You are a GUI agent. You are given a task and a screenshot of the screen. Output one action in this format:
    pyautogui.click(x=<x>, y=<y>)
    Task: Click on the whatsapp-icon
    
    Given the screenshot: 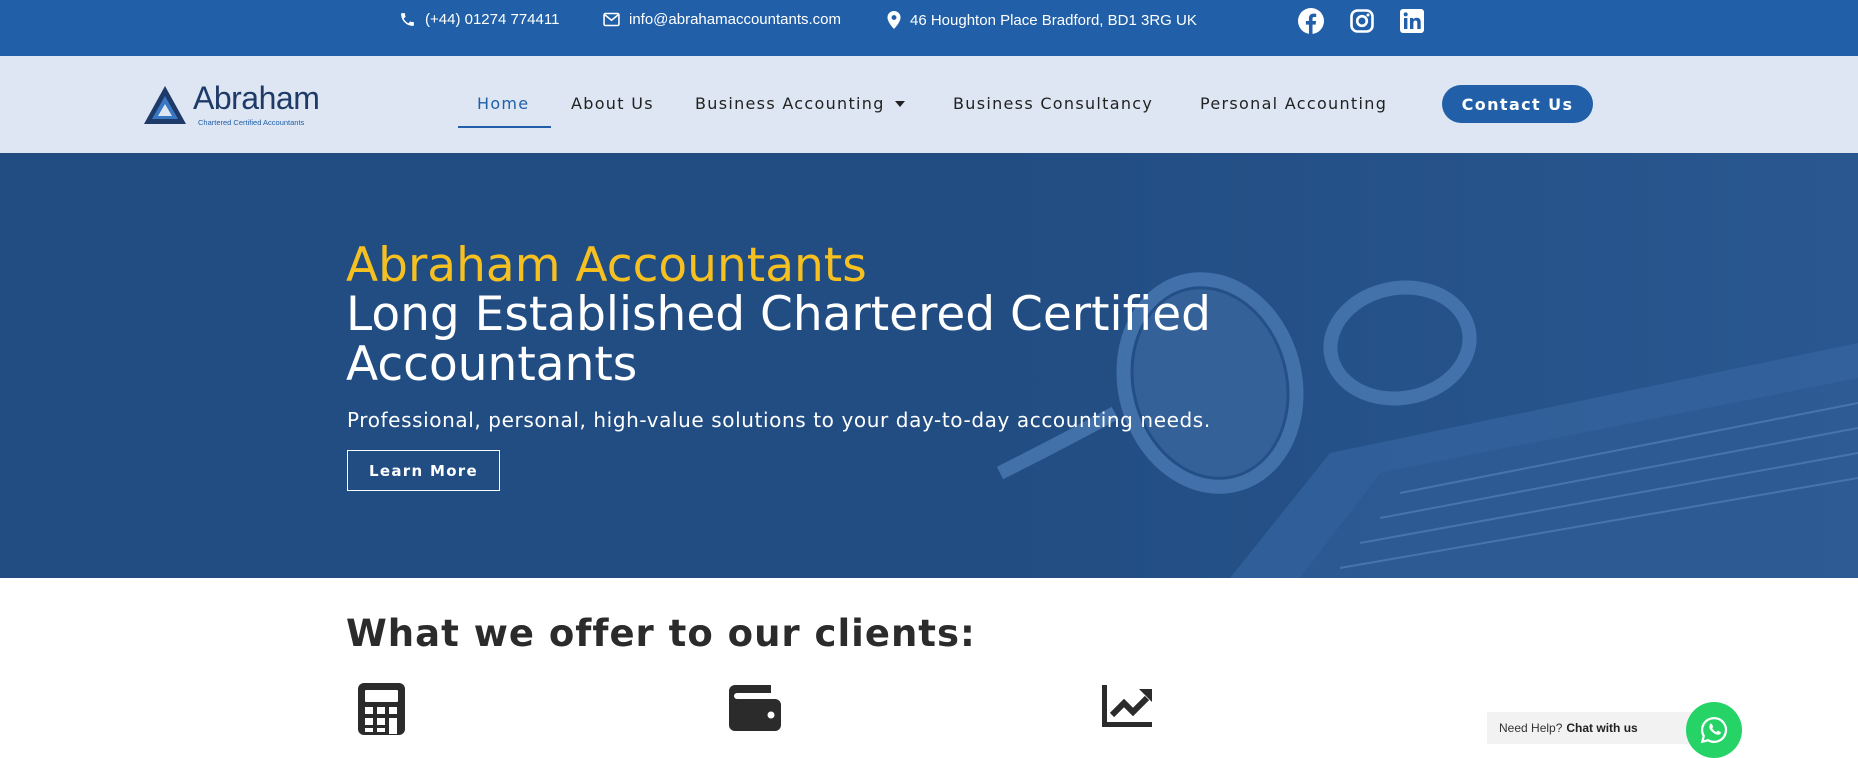 What is the action you would take?
    pyautogui.click(x=1714, y=730)
    